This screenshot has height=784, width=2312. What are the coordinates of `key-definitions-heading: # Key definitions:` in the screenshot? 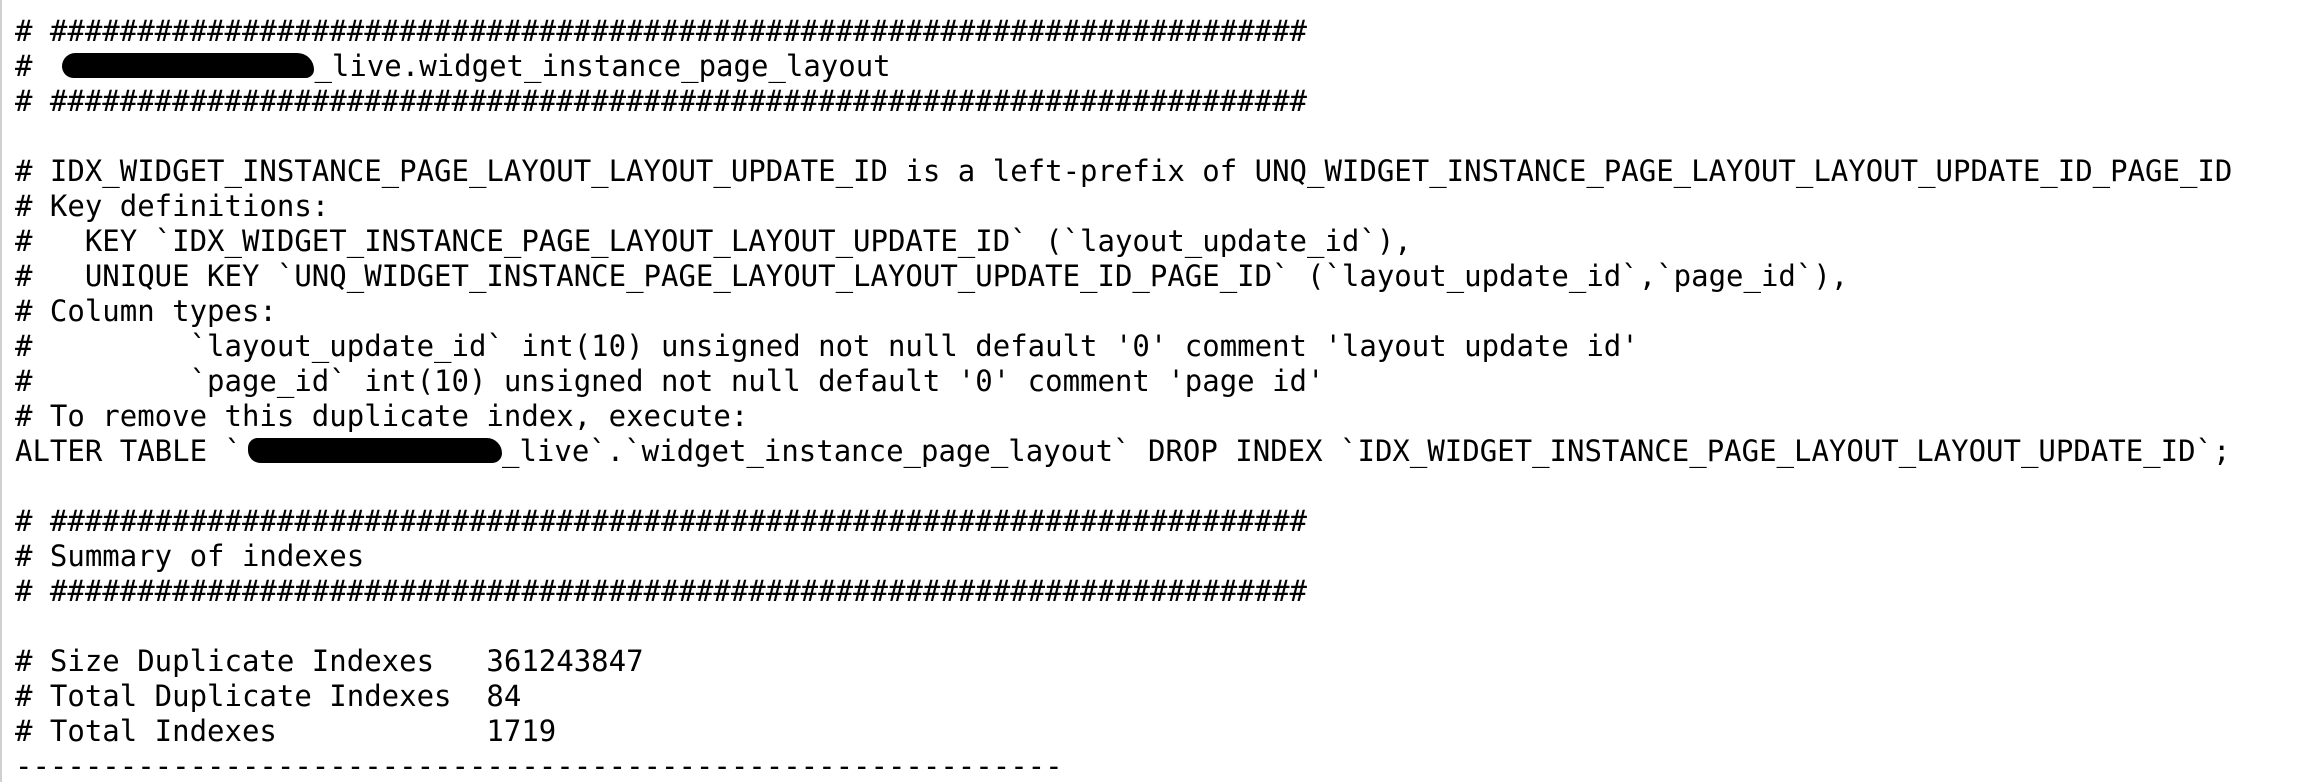 It's located at (172, 206).